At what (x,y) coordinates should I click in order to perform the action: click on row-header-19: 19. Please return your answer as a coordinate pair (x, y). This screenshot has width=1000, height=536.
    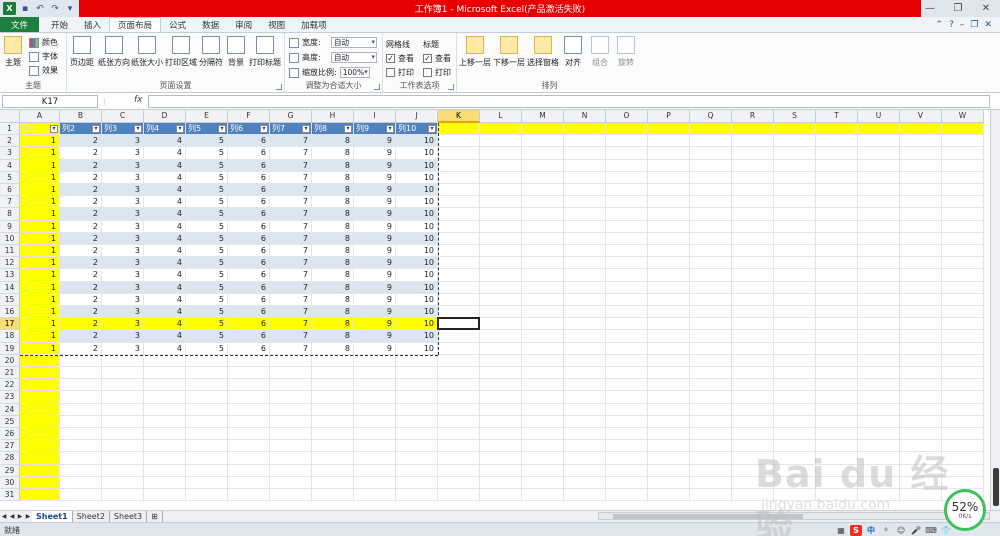
    Looking at the image, I should click on (10, 348).